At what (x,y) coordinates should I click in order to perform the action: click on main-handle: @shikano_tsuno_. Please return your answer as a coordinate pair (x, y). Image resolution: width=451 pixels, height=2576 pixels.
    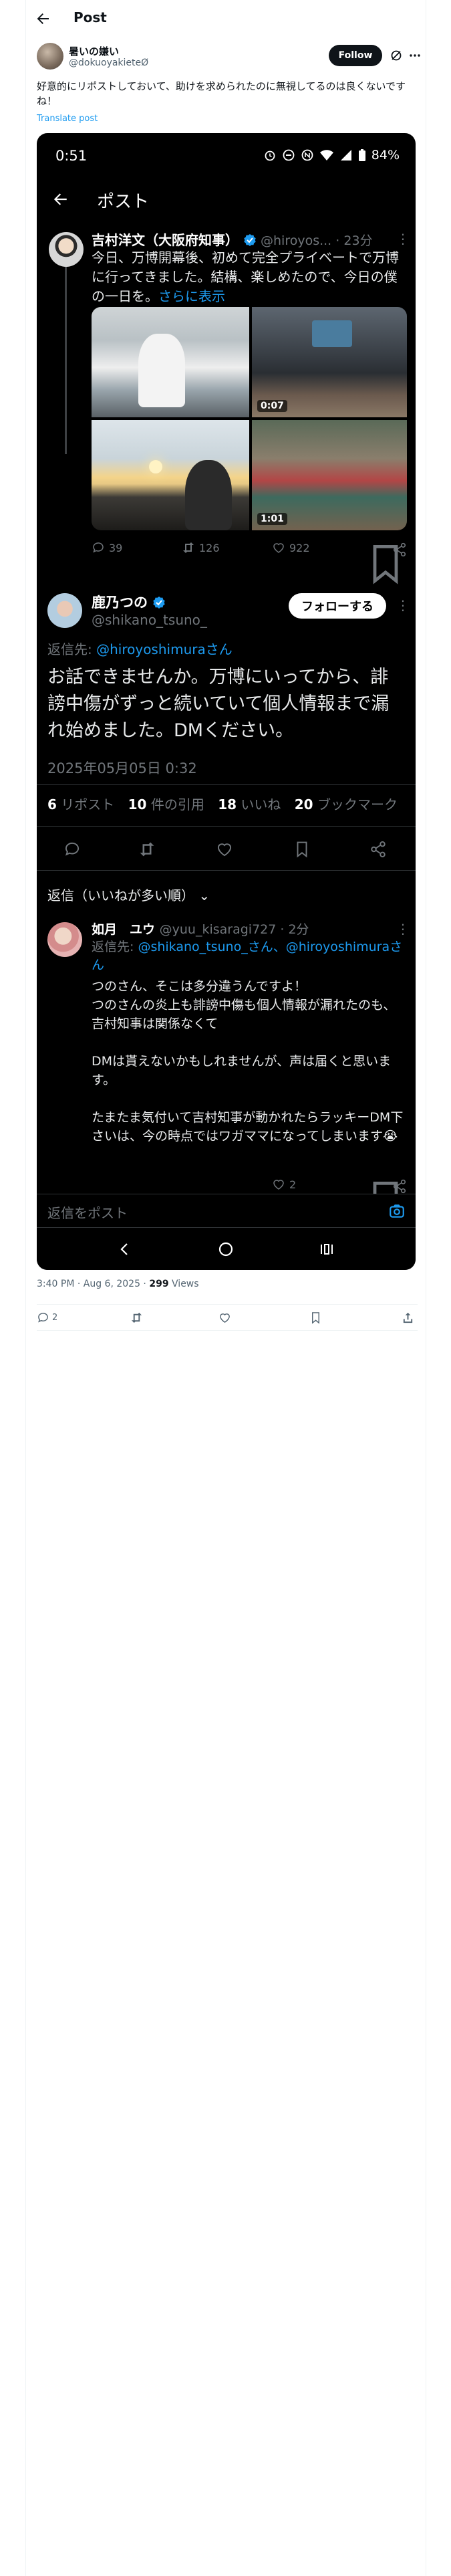
    Looking at the image, I should click on (149, 620).